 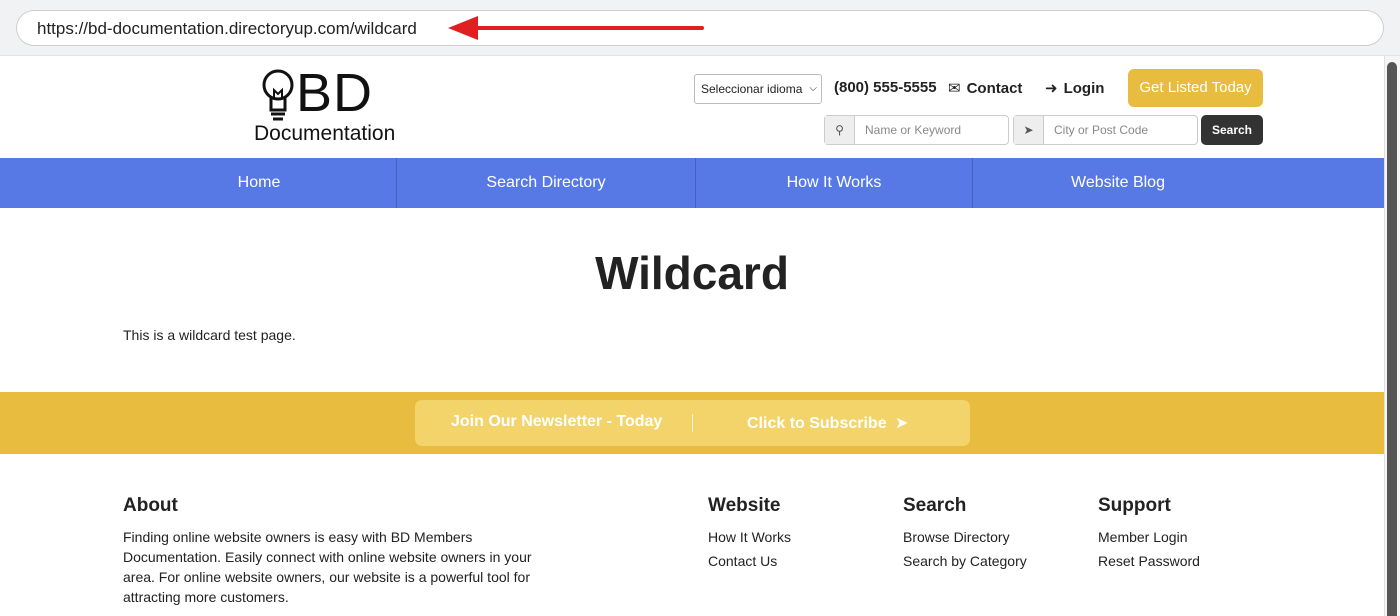 I want to click on scrollbar-thumb, so click(x=1392, y=339).